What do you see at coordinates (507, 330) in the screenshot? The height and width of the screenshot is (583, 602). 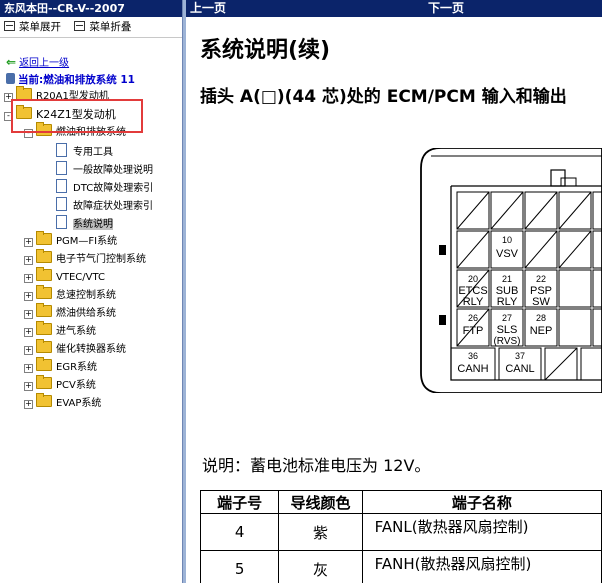 I see `pin-label: SLS` at bounding box center [507, 330].